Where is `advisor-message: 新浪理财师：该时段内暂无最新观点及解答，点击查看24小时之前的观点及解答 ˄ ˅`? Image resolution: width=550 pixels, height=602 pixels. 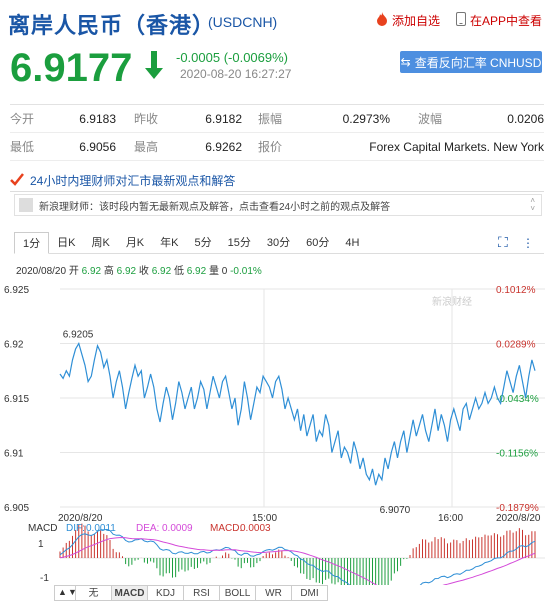
advisor-message: 新浪理财师：该时段内暂无最新观点及解答，点击查看24小时之前的观点及解答 ˄ ˅ is located at coordinates (278, 205).